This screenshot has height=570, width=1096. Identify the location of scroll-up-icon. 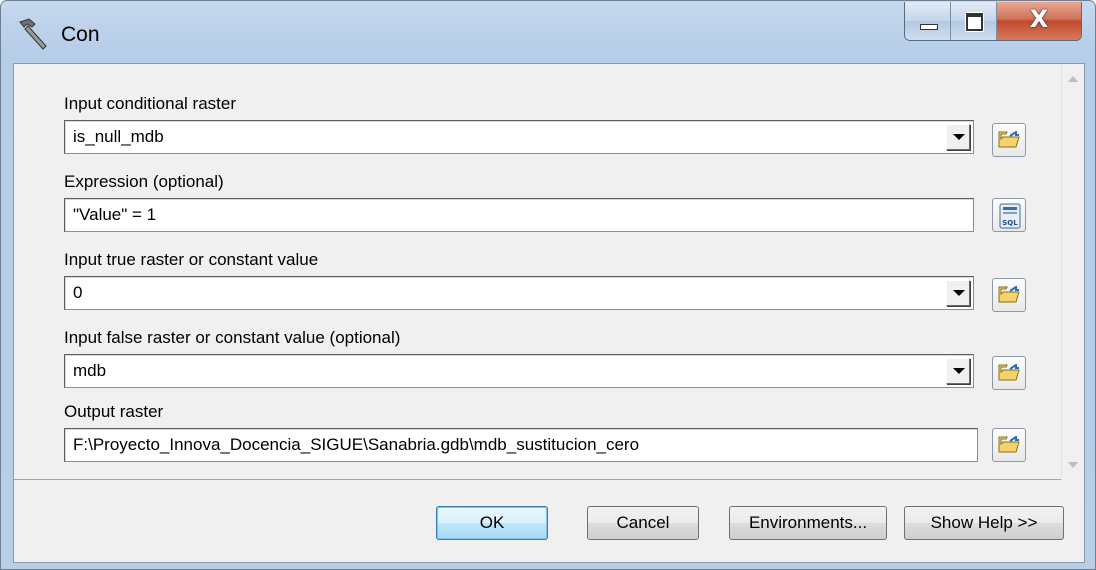
(1073, 79).